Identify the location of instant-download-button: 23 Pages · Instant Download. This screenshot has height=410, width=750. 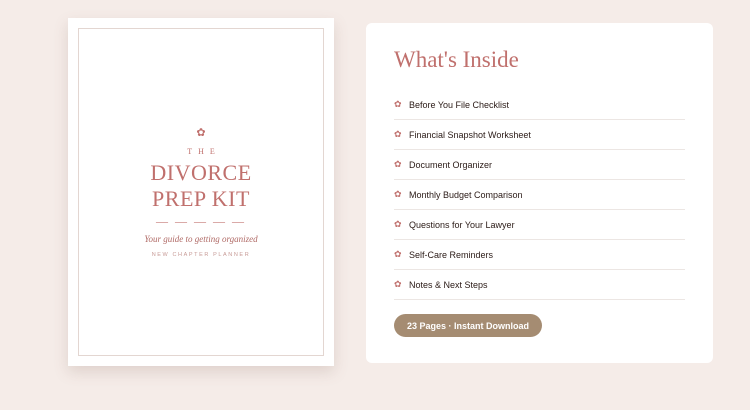
(468, 325).